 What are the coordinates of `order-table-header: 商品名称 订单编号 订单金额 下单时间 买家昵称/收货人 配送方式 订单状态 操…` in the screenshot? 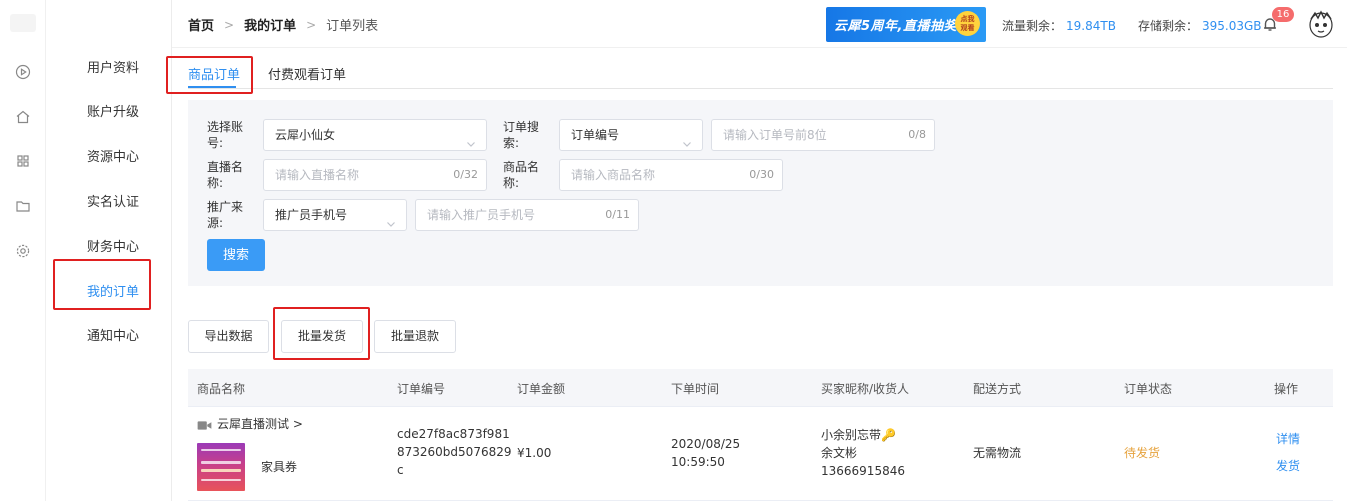 It's located at (760, 388).